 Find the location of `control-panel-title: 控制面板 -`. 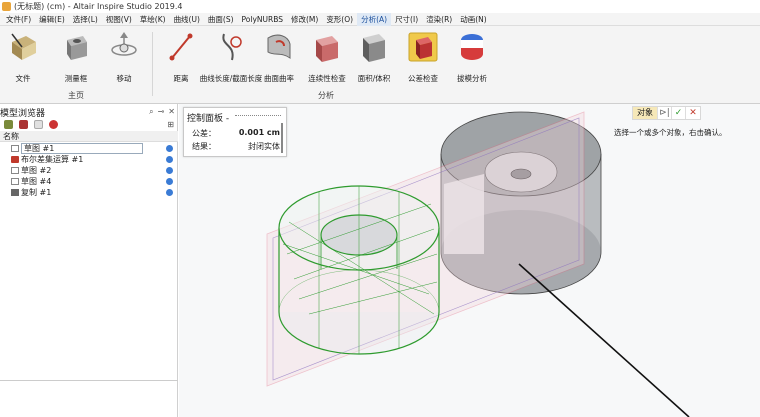

control-panel-title: 控制面板 - is located at coordinates (208, 119).